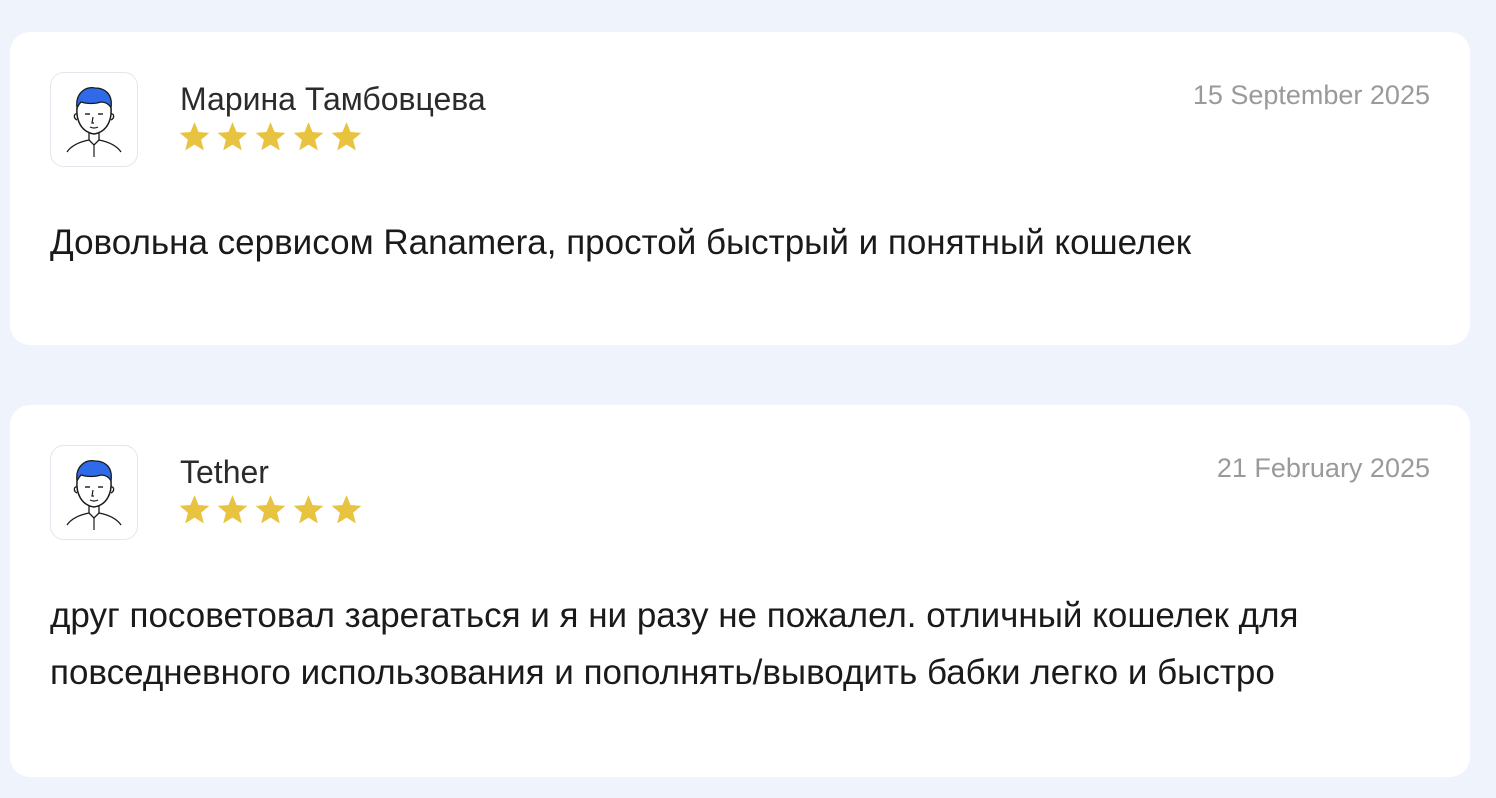  What do you see at coordinates (1311, 95) in the screenshot?
I see `review-date: 15 September 2025` at bounding box center [1311, 95].